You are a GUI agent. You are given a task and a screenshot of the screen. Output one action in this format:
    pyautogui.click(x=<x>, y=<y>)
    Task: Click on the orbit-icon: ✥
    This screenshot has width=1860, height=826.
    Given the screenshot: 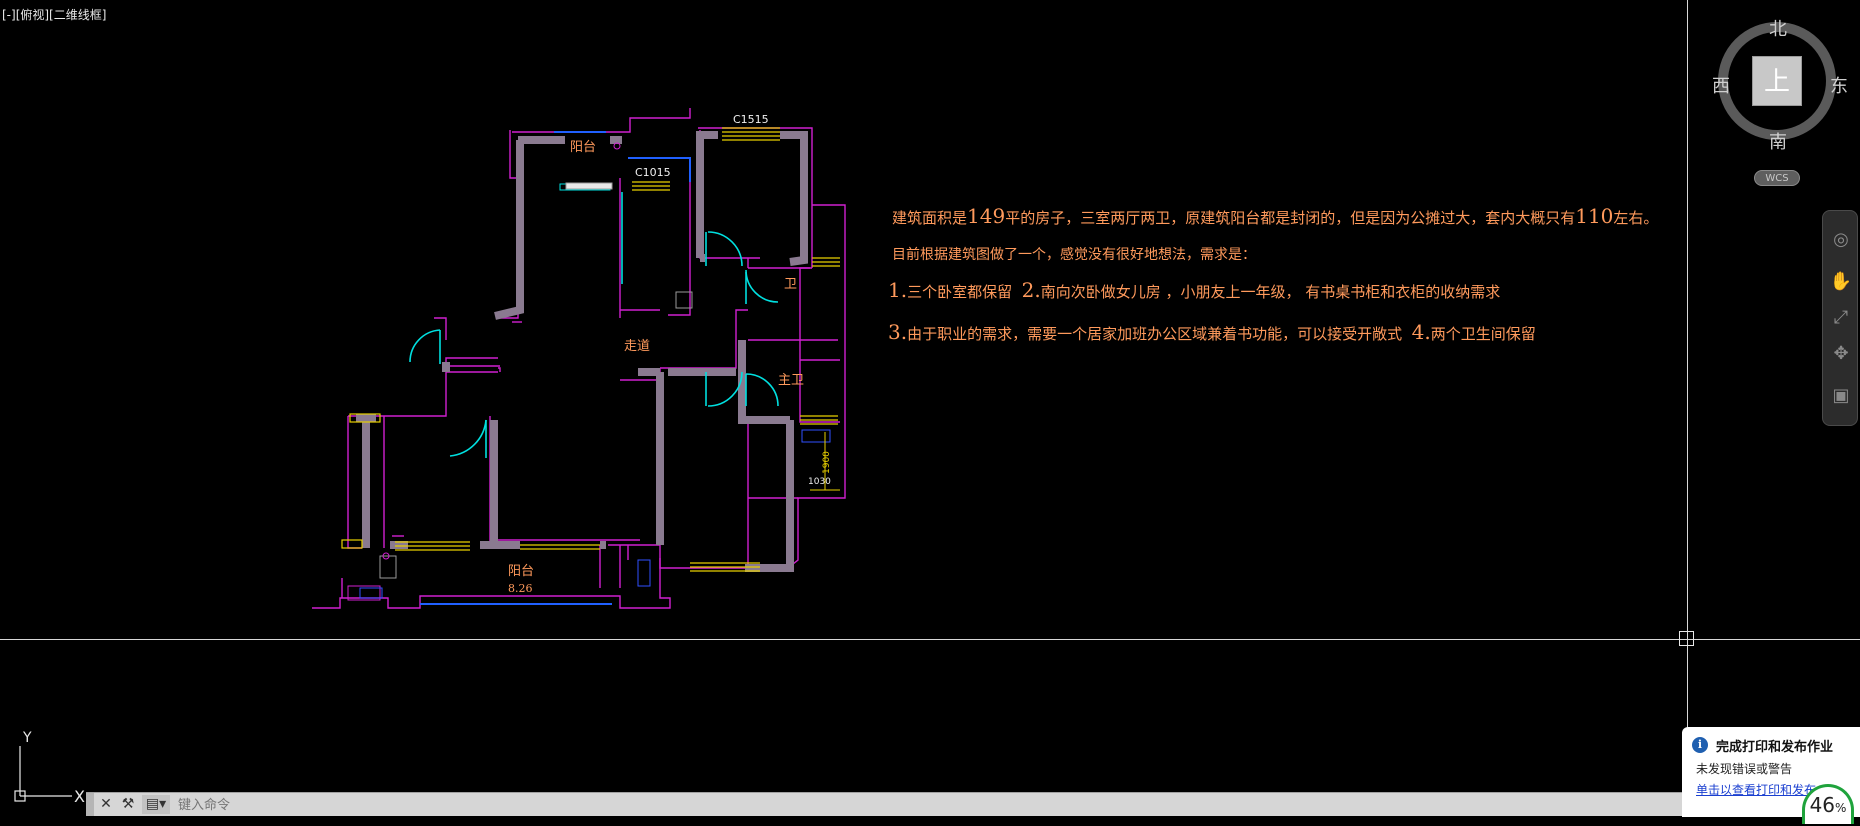 What is the action you would take?
    pyautogui.click(x=1841, y=354)
    